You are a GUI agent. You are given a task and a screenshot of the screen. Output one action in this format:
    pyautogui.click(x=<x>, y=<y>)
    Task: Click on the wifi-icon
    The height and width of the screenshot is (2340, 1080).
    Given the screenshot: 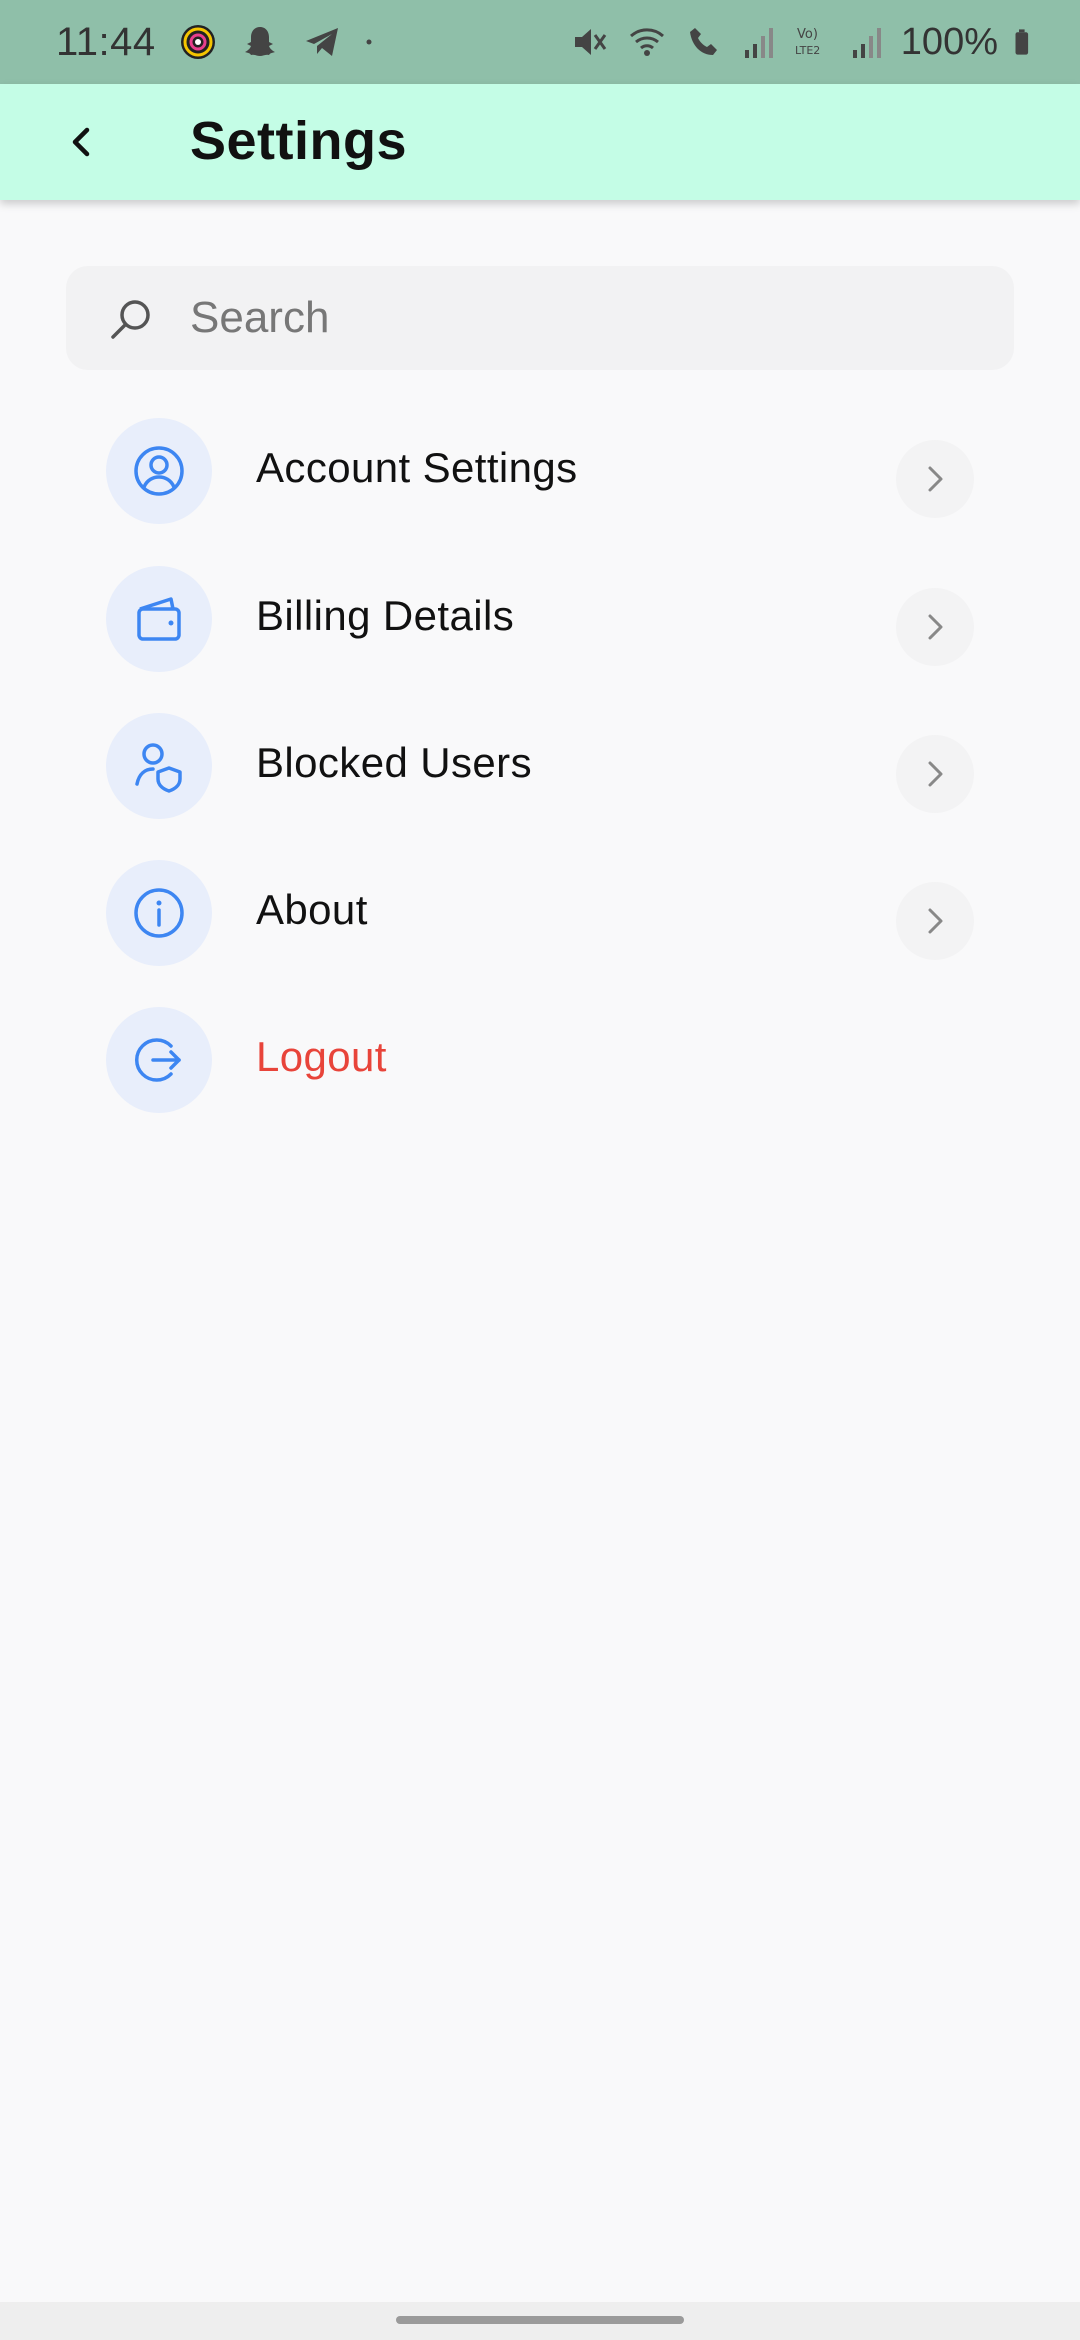 What is the action you would take?
    pyautogui.click(x=646, y=42)
    